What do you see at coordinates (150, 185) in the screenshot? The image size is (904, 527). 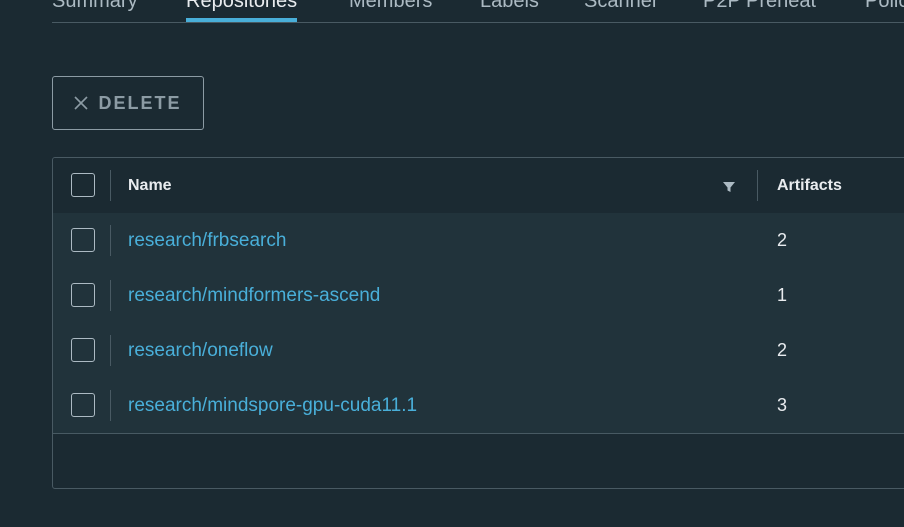 I see `column-header-name: Name` at bounding box center [150, 185].